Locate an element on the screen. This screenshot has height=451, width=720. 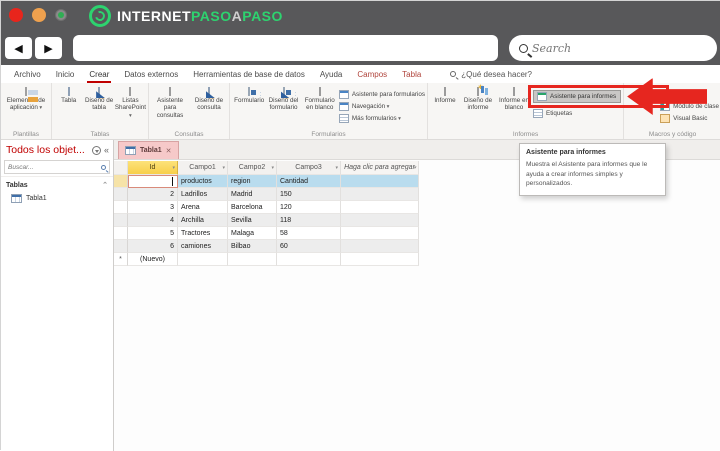
tab-herramientas: Herramientas de base de datos is located at coordinates (249, 74).